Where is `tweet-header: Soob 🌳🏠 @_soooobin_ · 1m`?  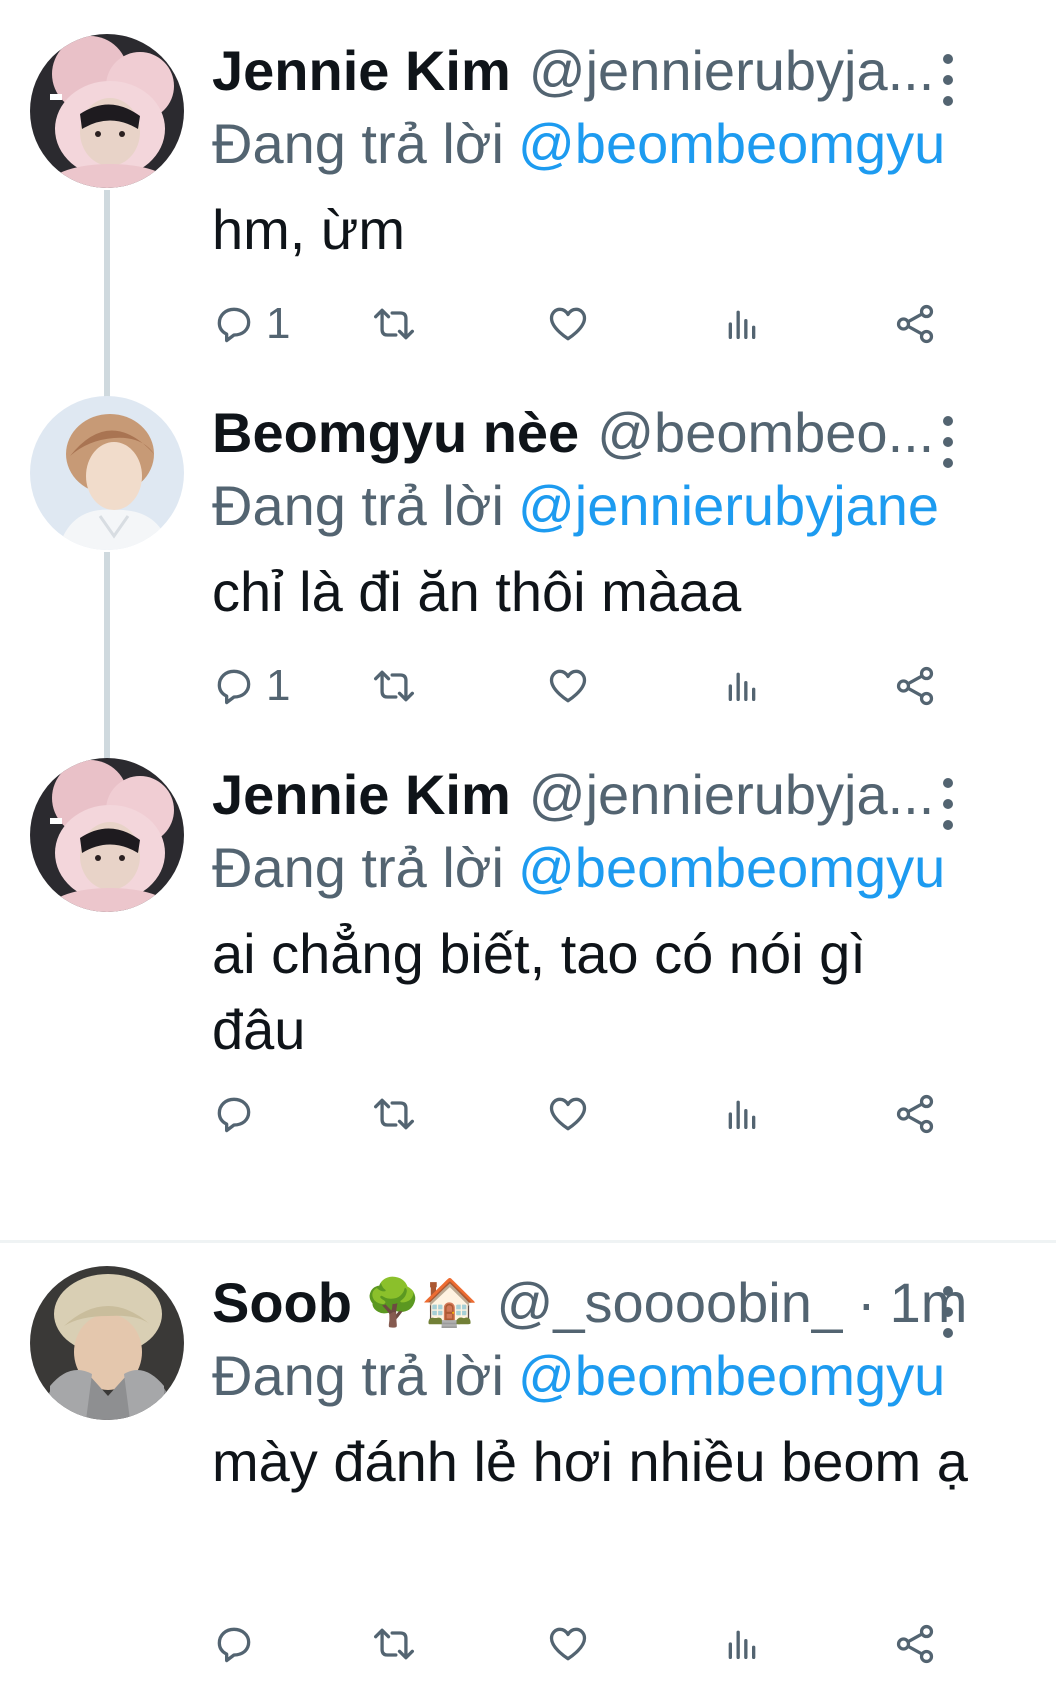 tweet-header: Soob 🌳🏠 @_soooobin_ · 1m is located at coordinates (624, 1302).